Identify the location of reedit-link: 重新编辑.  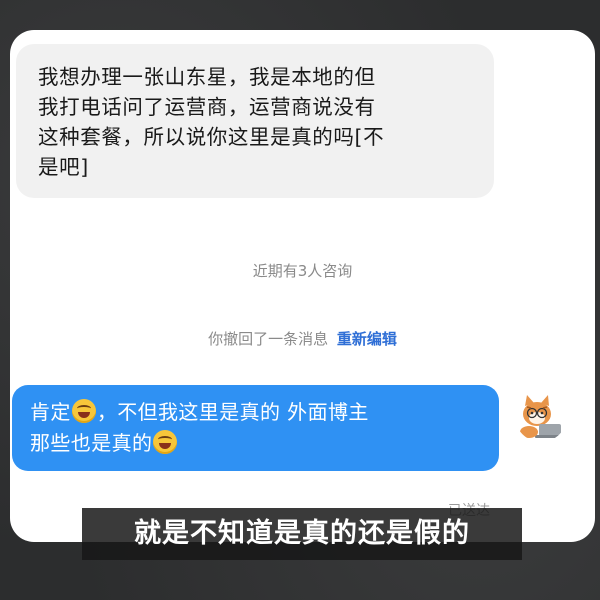
(367, 339).